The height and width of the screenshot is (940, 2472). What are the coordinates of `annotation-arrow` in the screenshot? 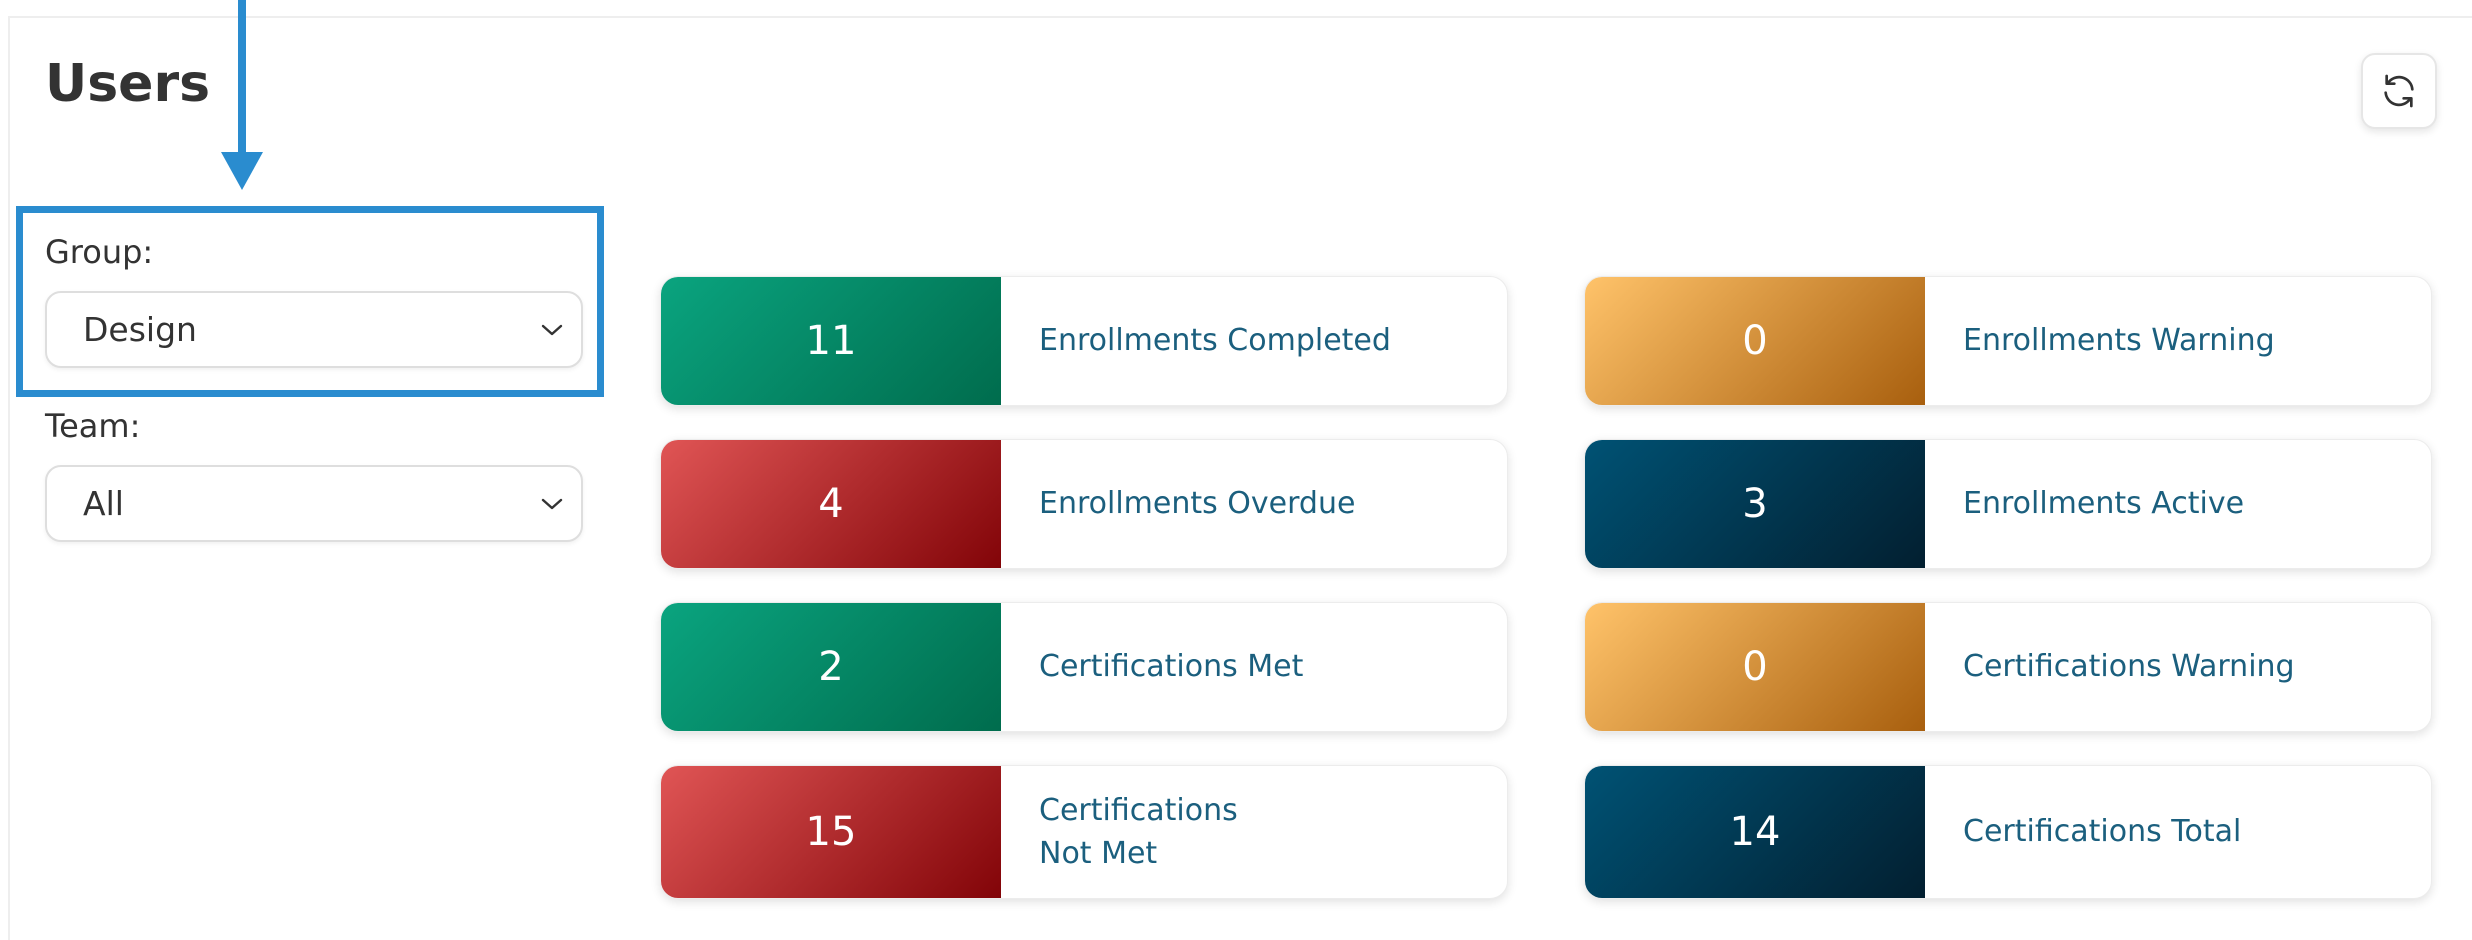 It's located at (242, 77).